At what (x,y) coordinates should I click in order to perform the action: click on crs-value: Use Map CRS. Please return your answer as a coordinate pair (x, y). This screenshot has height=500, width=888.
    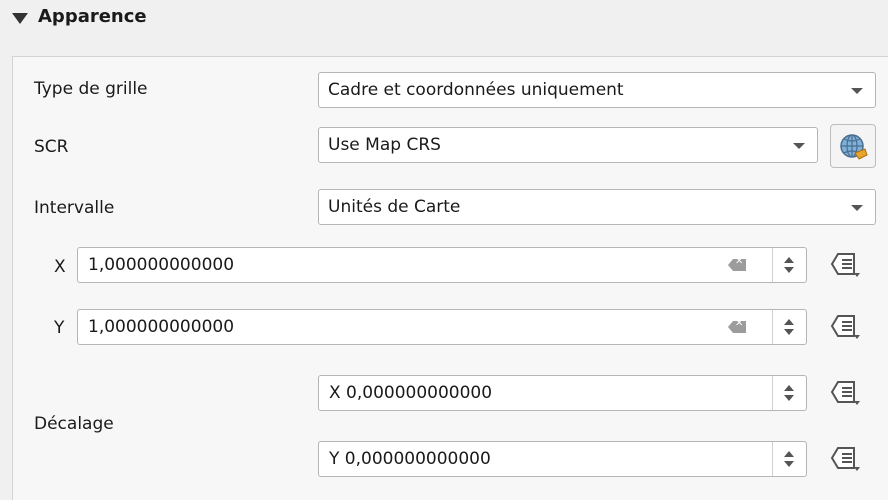
    Looking at the image, I should click on (384, 145).